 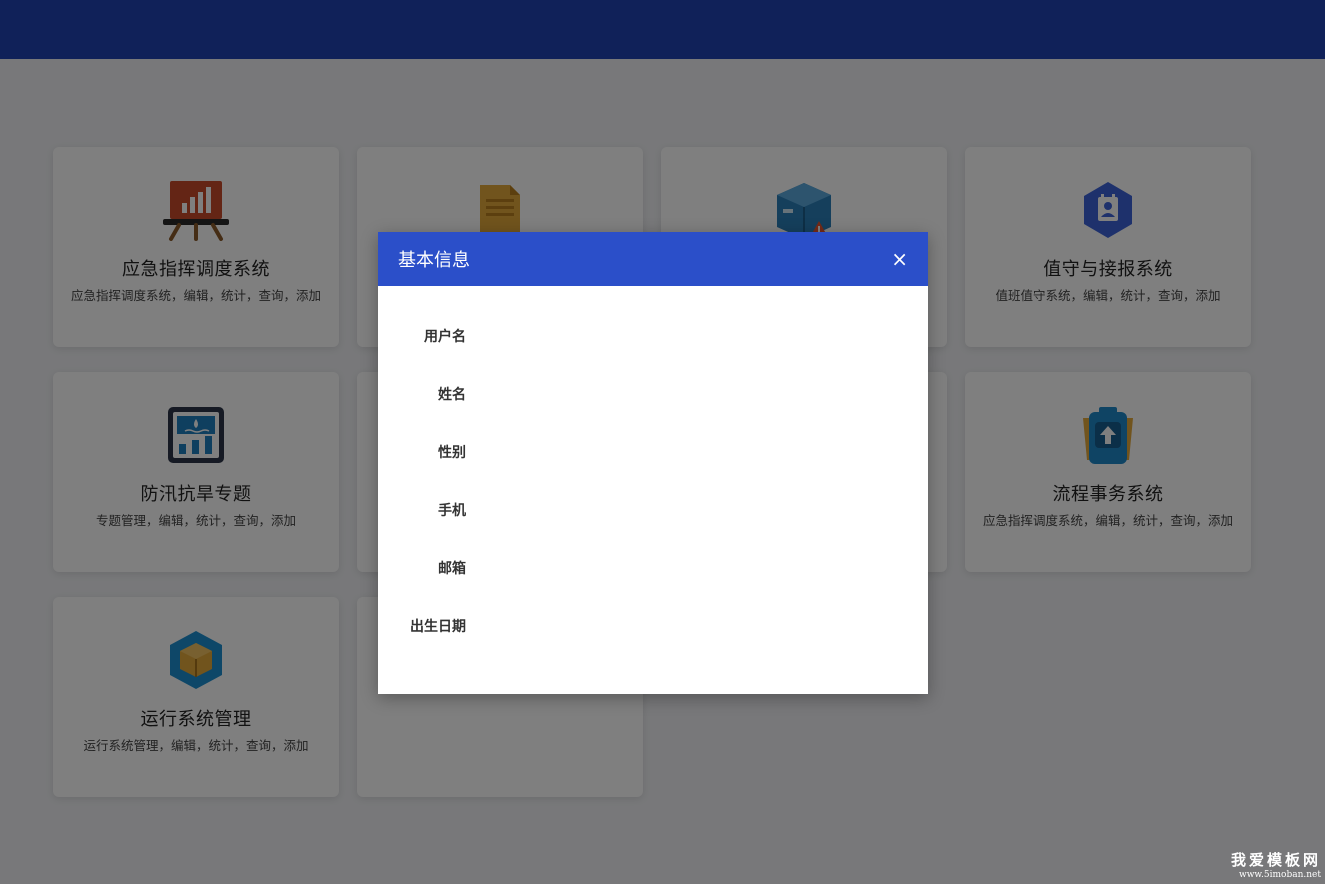 I want to click on watermark-text: 我爱模板网, so click(x=1275, y=860).